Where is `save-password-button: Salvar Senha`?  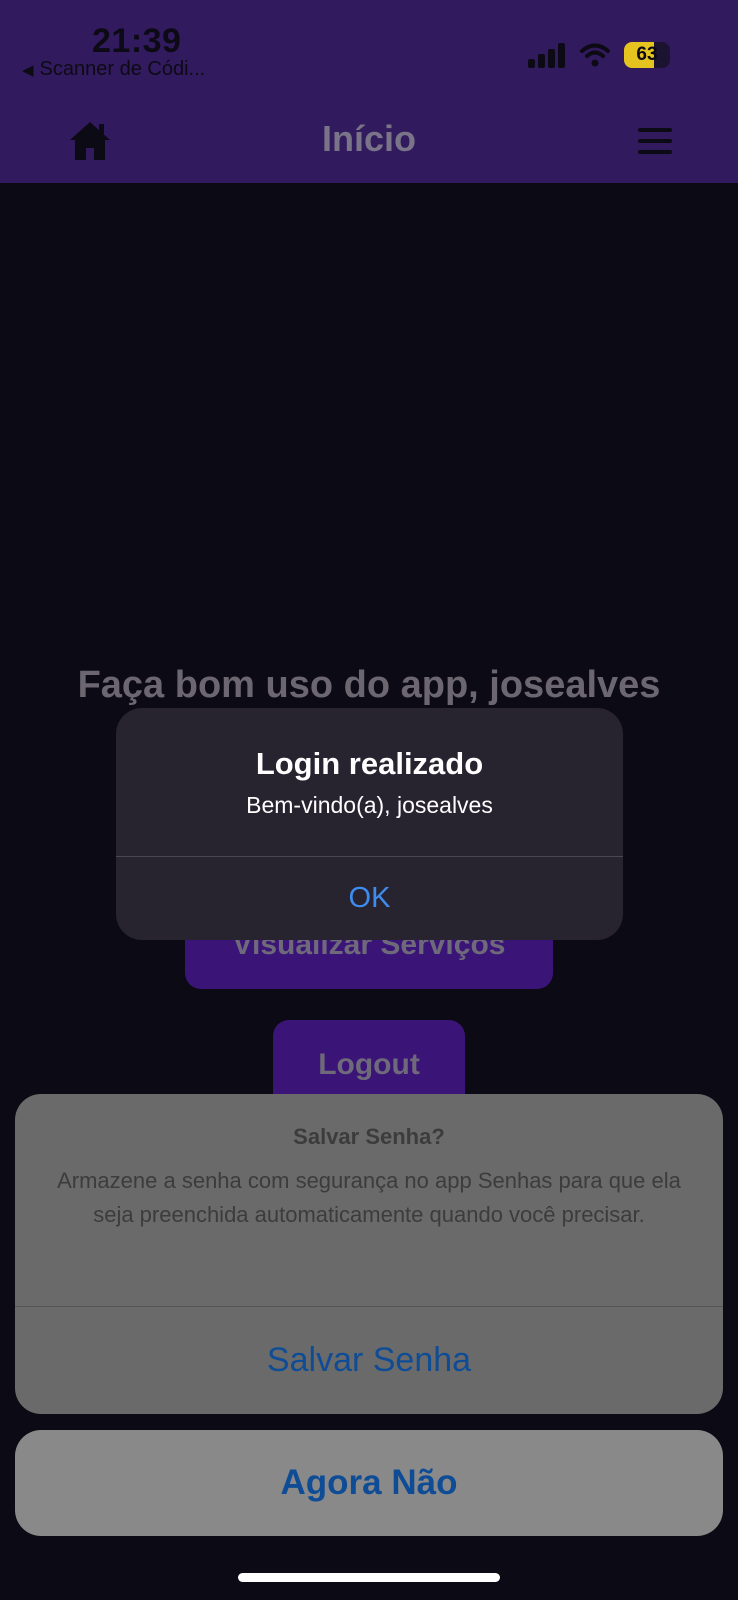 save-password-button: Salvar Senha is located at coordinates (369, 1360).